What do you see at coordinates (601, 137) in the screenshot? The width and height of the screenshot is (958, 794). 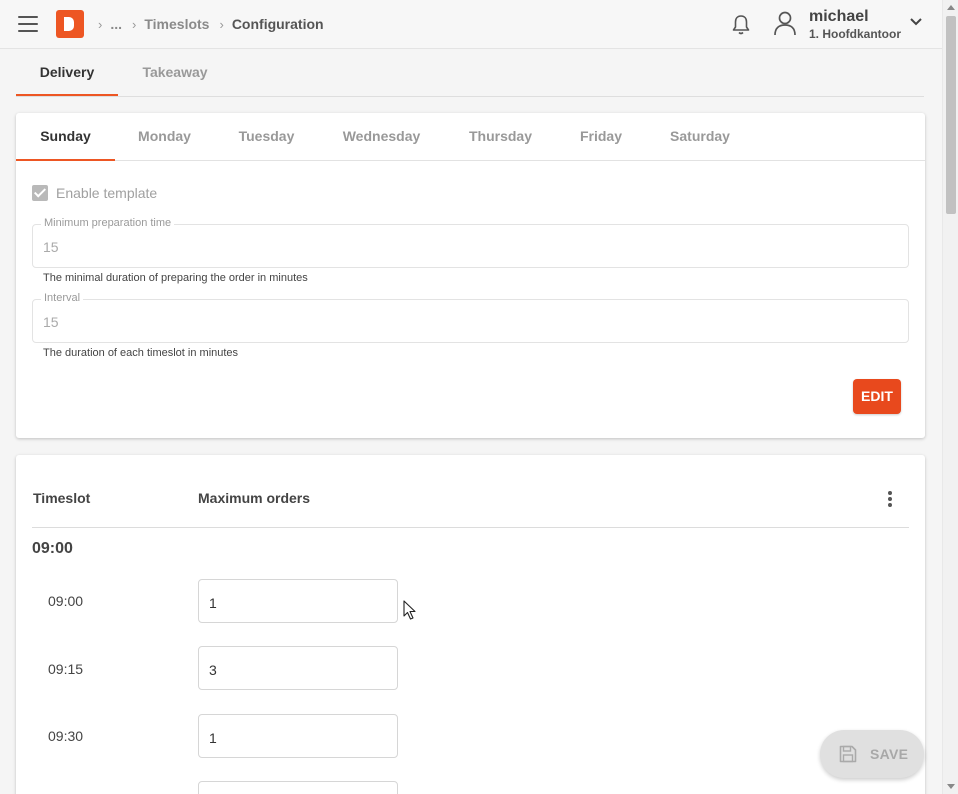 I see `tab-friday: Friday` at bounding box center [601, 137].